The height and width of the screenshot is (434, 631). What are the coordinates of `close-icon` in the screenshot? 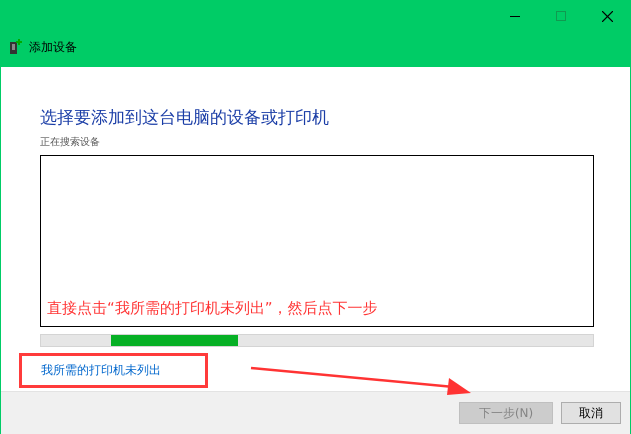 It's located at (607, 16).